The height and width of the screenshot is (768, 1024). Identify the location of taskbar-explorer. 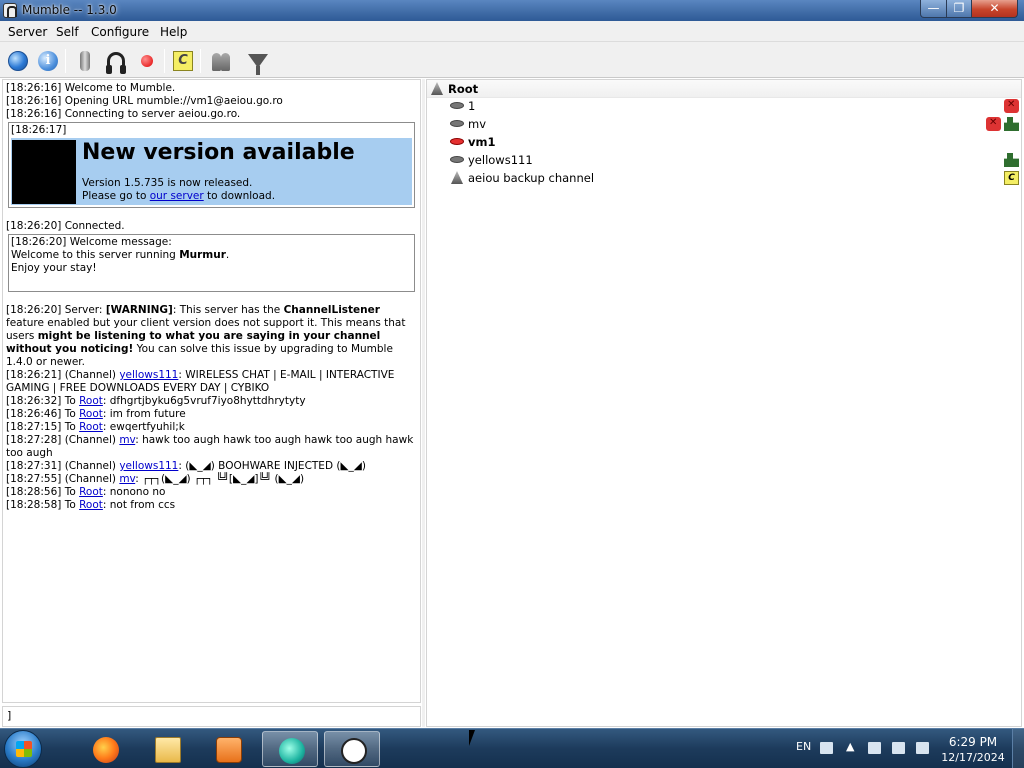
(167, 749).